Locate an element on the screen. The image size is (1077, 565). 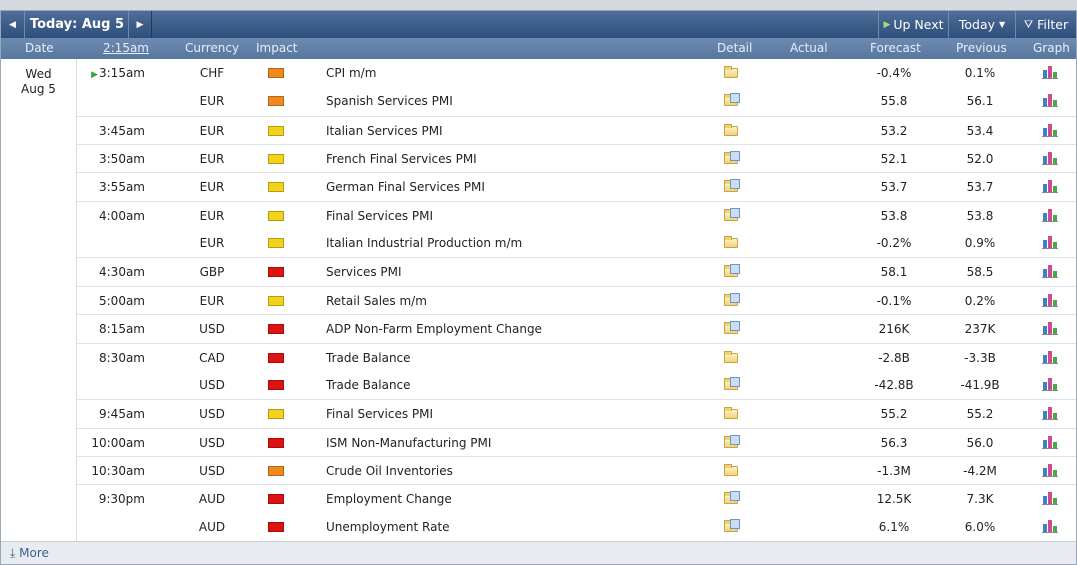
column-header-impact: Impact is located at coordinates (277, 48).